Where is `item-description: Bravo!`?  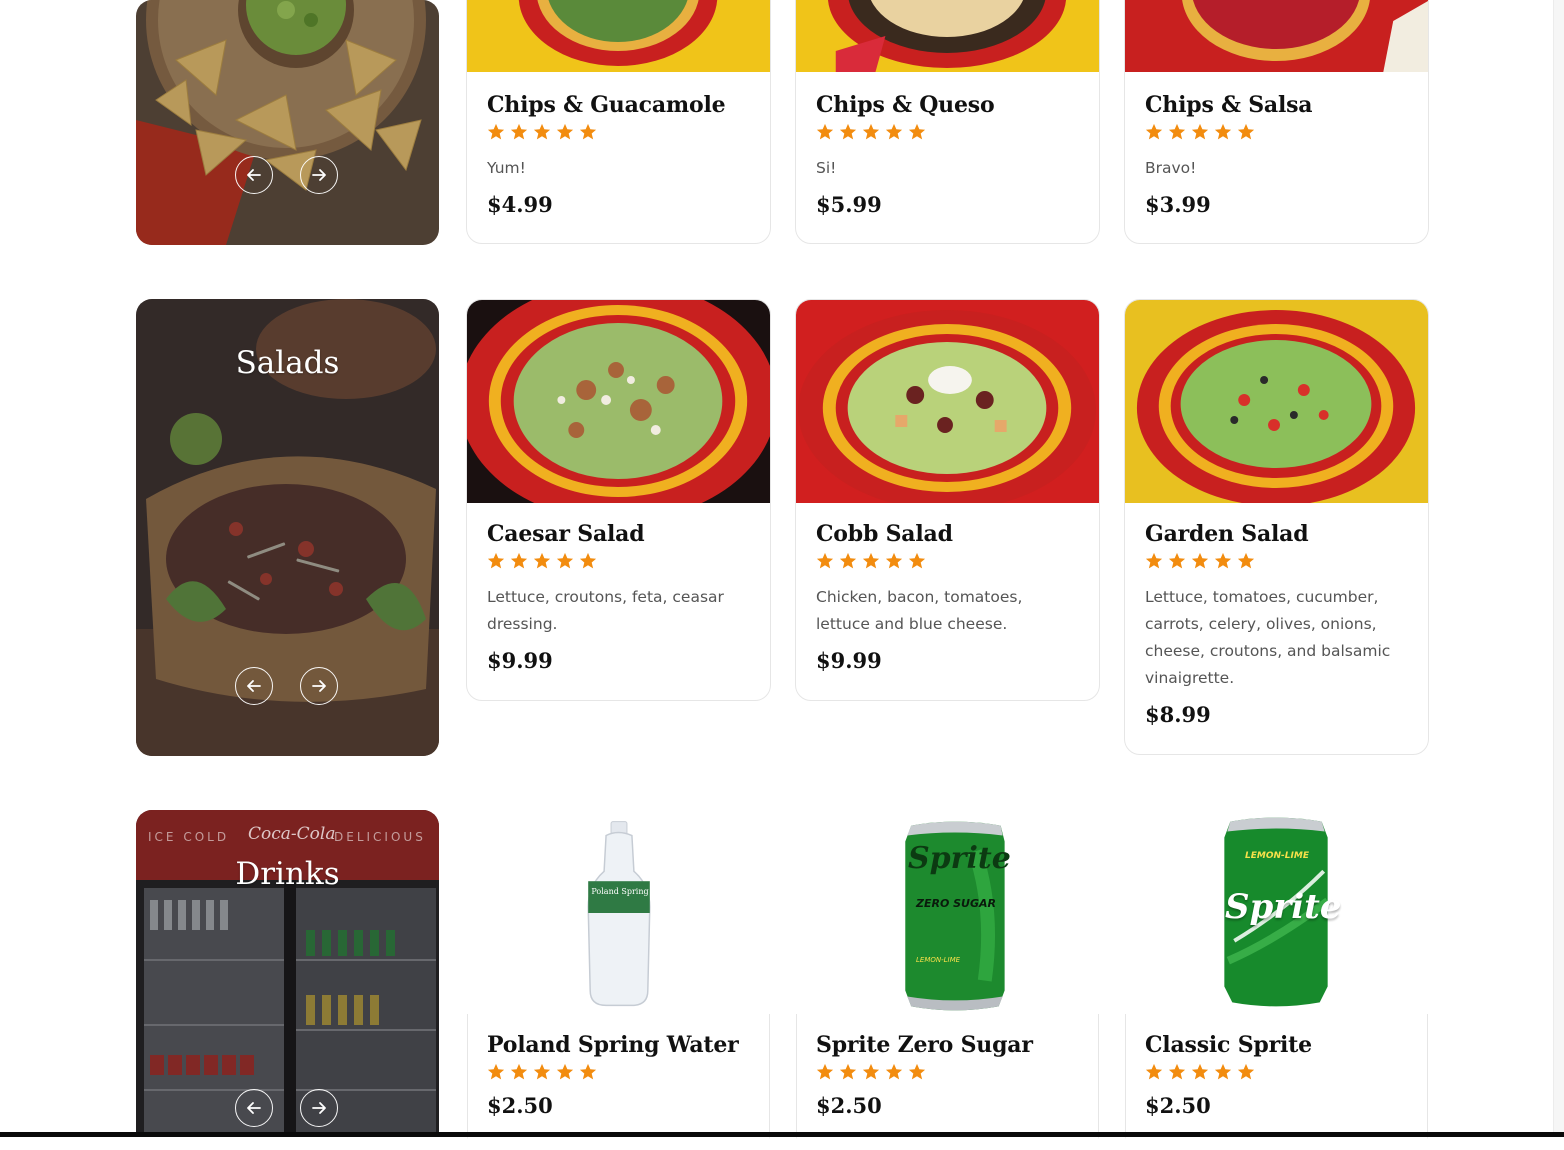 item-description: Bravo! is located at coordinates (1171, 168).